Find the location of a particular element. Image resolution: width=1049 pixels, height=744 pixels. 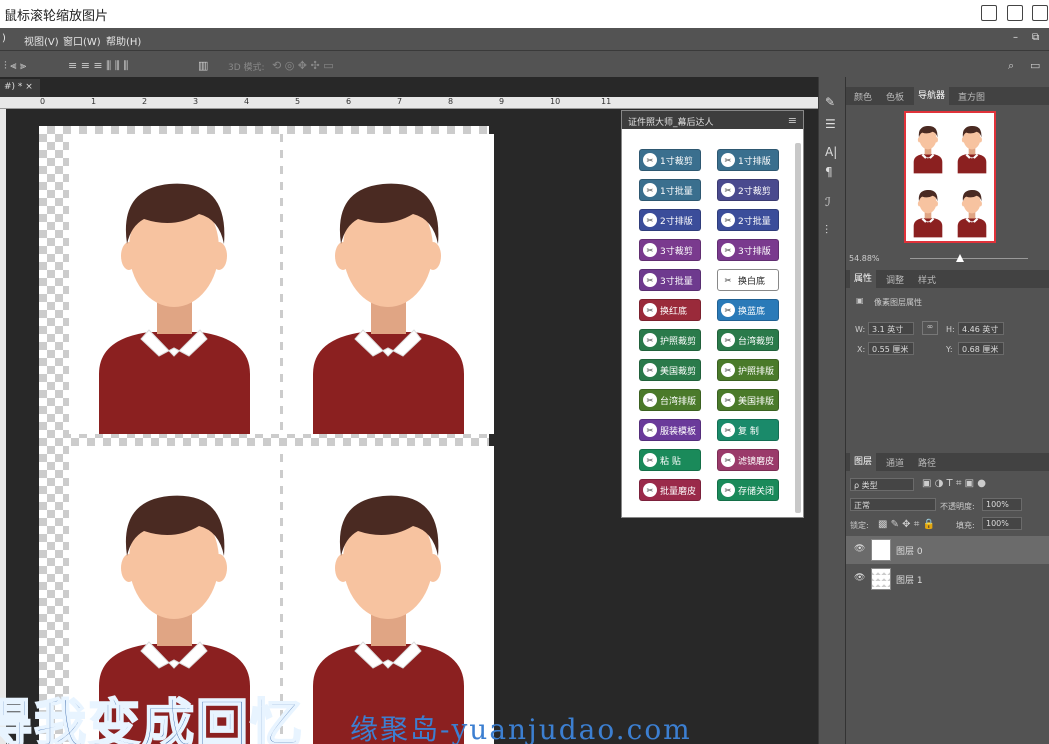

plugin-button: ✂ 3寸裁剪 is located at coordinates (670, 250).